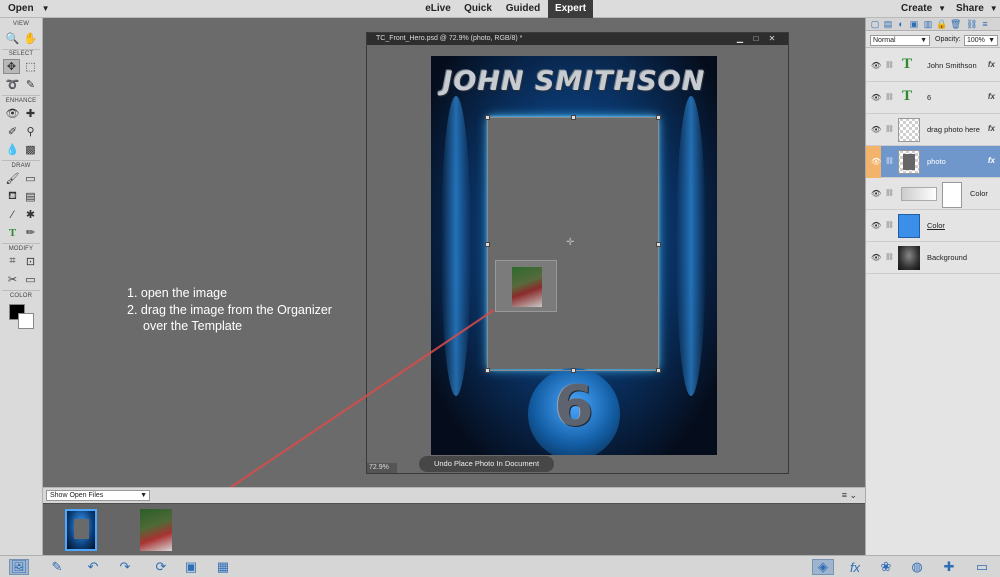  I want to click on layer-row-color-fill: 👁 ⛓ Color, so click(933, 226).